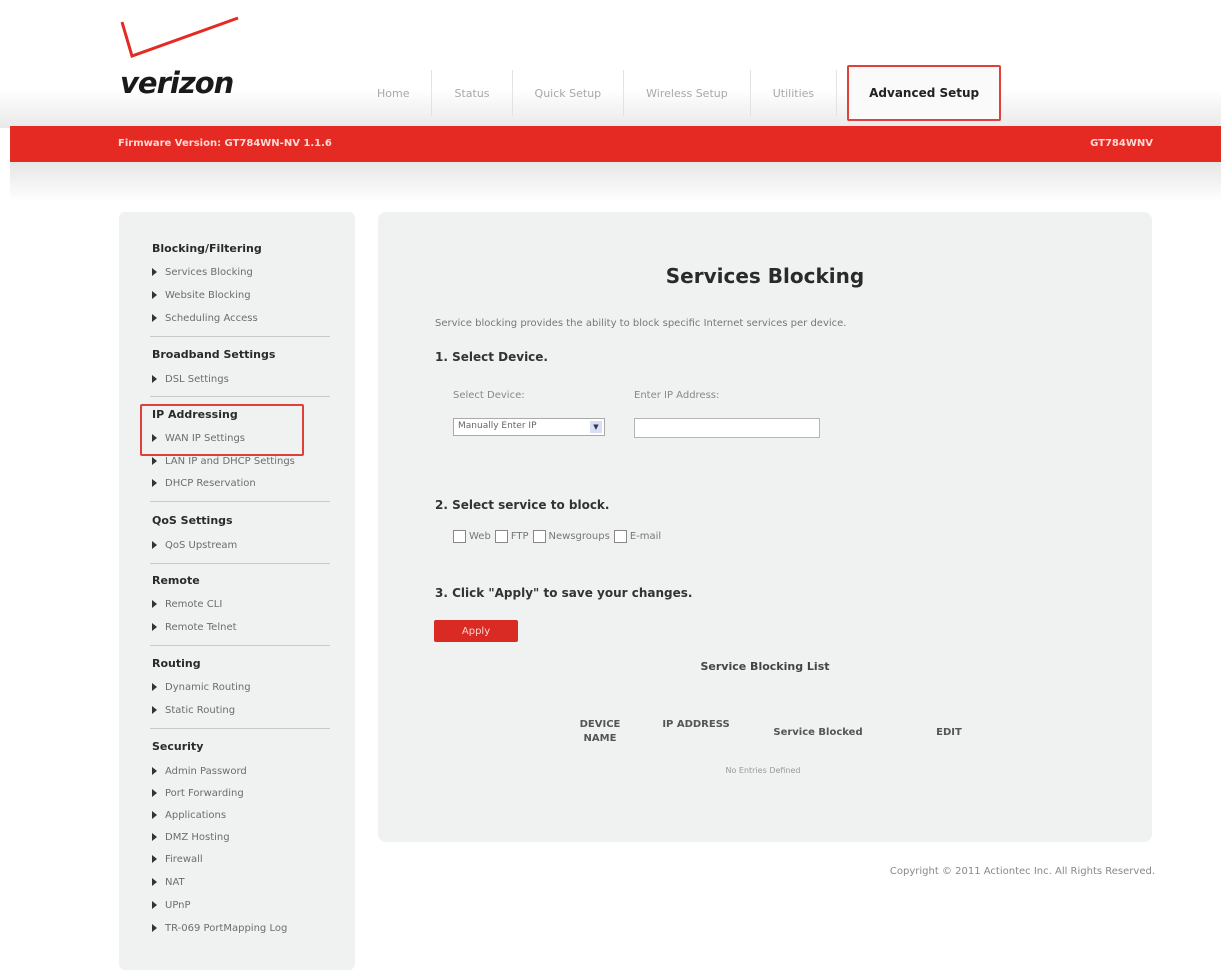 The height and width of the screenshot is (974, 1221). Describe the element at coordinates (511, 536) in the screenshot. I see `service-ftp: FTP` at that location.